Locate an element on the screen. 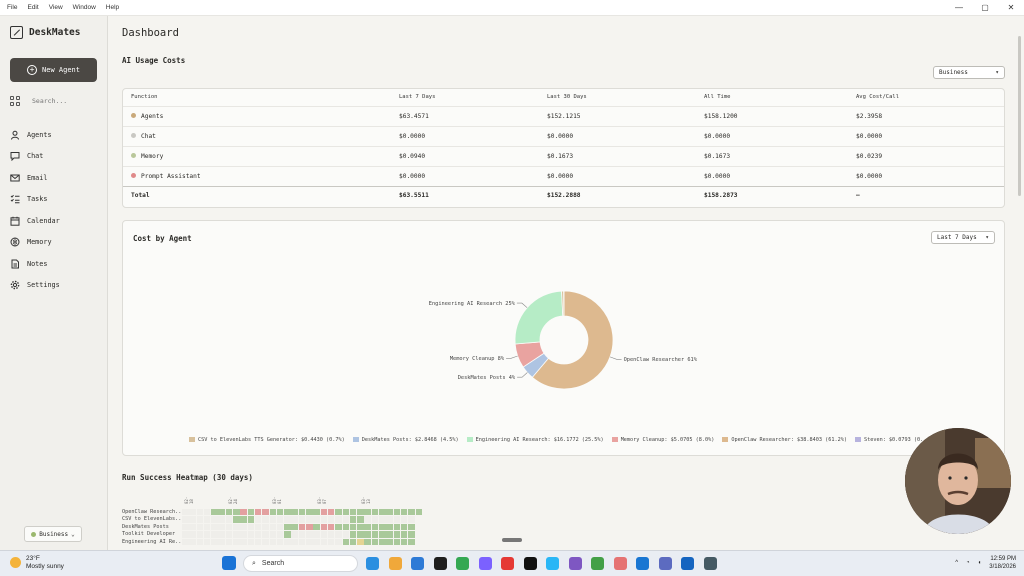  menu-file: File is located at coordinates (8, 7).